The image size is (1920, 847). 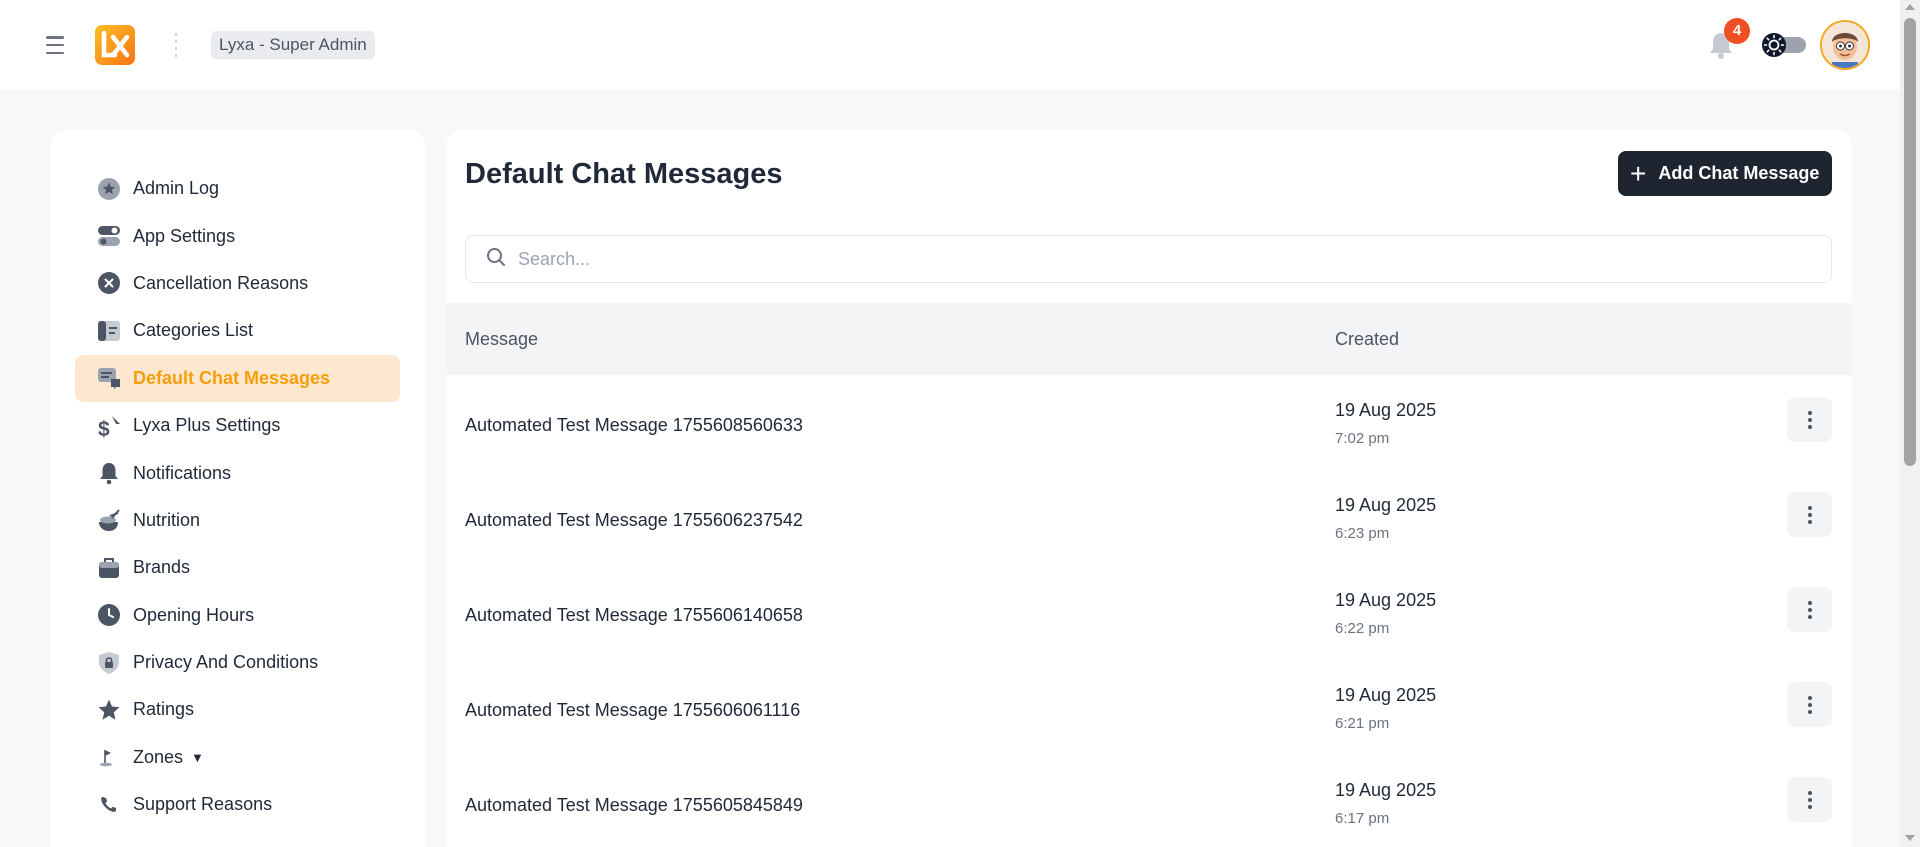 What do you see at coordinates (1149, 339) in the screenshot?
I see `table-header: Message Created` at bounding box center [1149, 339].